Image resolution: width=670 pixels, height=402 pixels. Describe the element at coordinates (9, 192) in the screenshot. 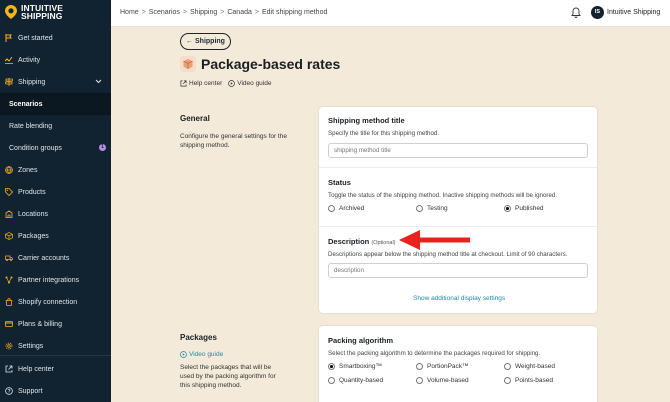

I see `tag-icon` at that location.